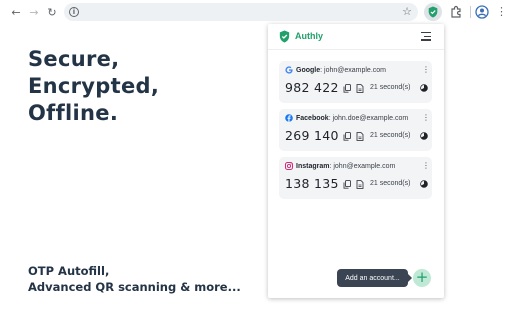 This screenshot has height=320, width=512. I want to click on browser-toolbar: ← → ↻ i ☆ ⋮, so click(256, 12).